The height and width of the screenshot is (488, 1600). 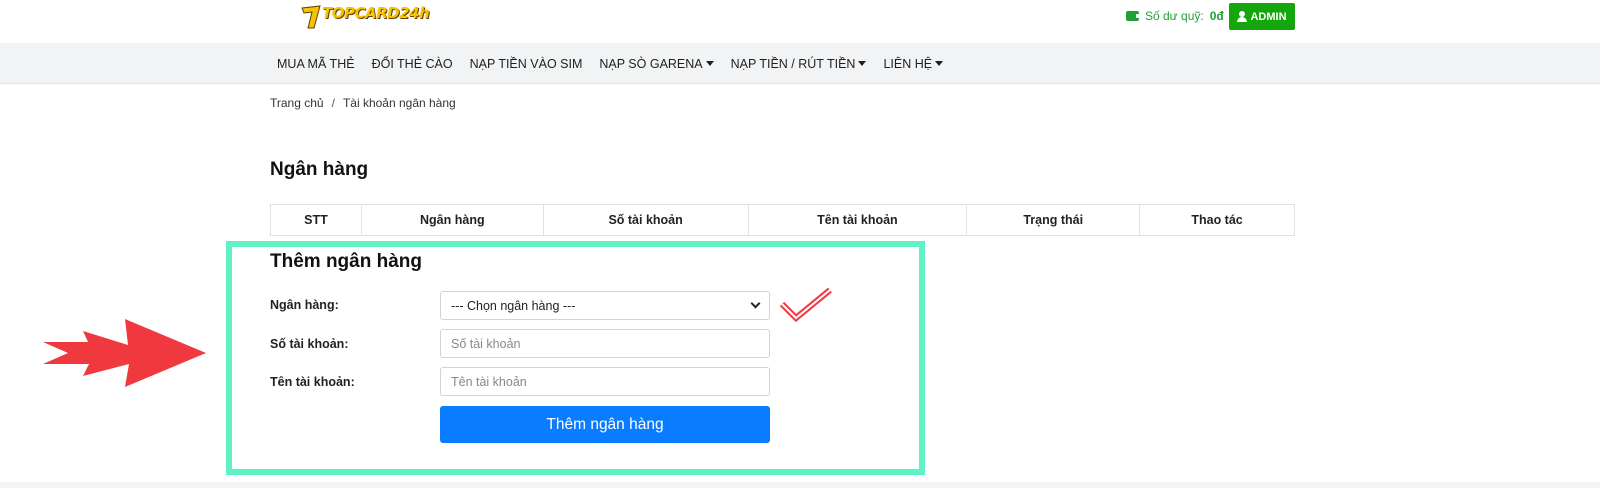 I want to click on nav-item-label: MUA MÃ THẺ, so click(x=316, y=63).